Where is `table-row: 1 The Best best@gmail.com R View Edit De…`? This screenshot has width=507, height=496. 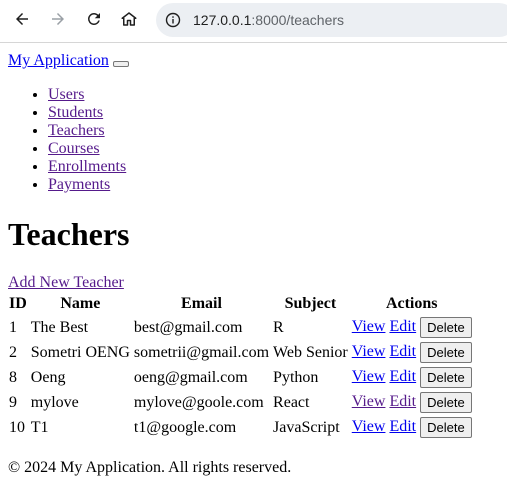
table-row: 1 The Best best@gmail.com R View Edit De… is located at coordinates (240, 327).